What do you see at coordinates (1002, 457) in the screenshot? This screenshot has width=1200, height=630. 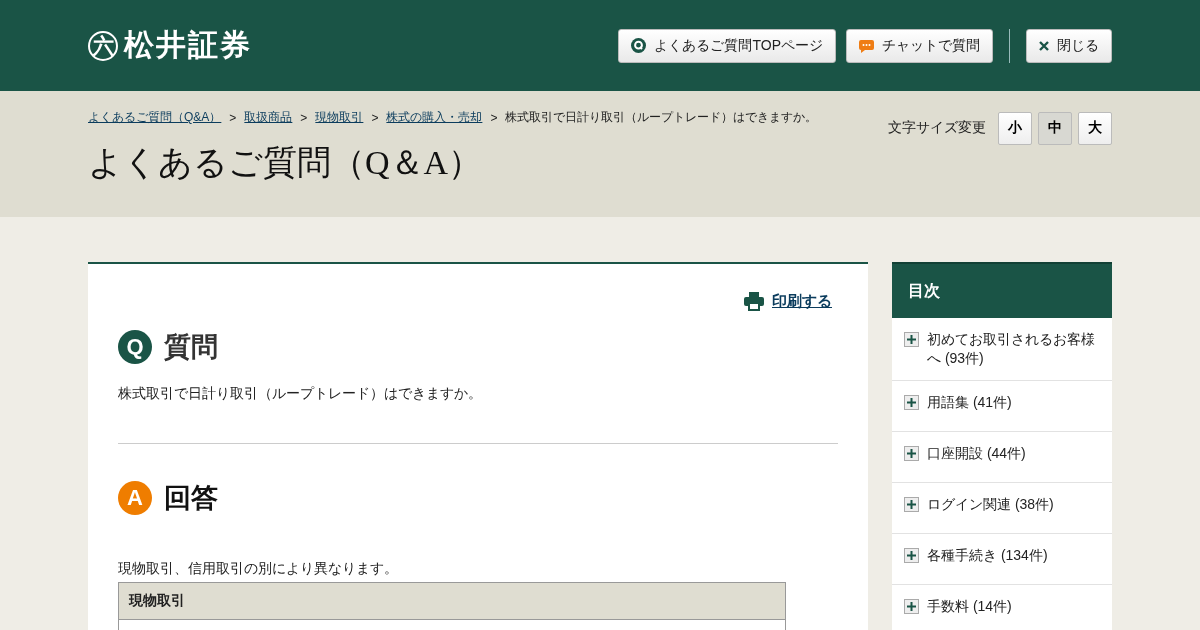 I see `sidebar-item: 口座開設 (44件)` at bounding box center [1002, 457].